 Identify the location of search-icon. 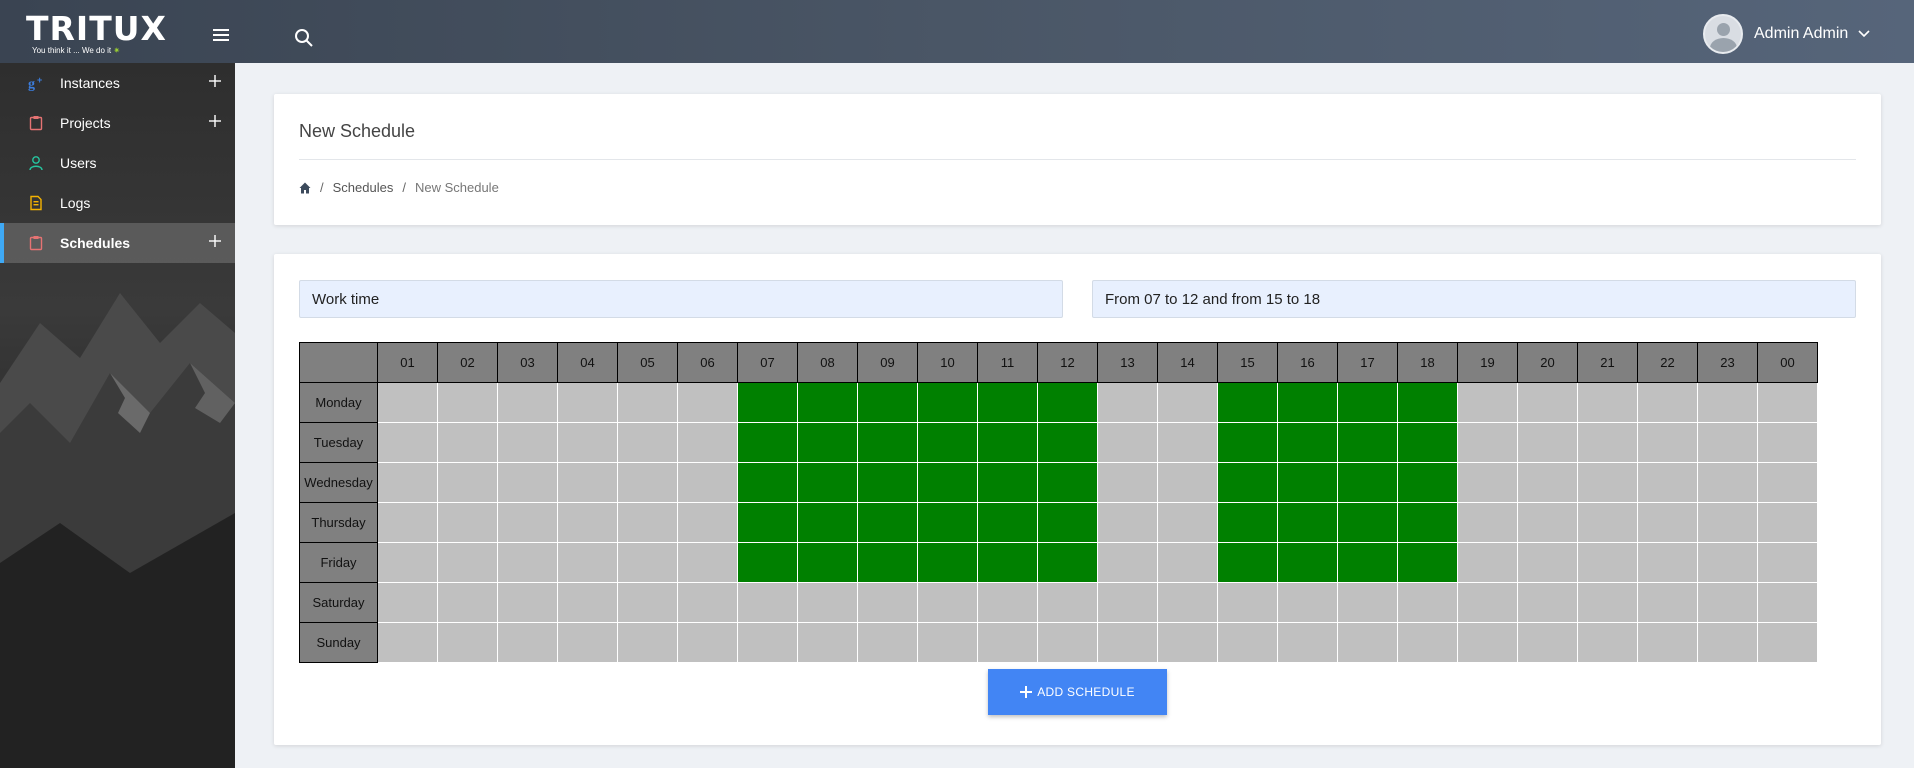
(304, 38).